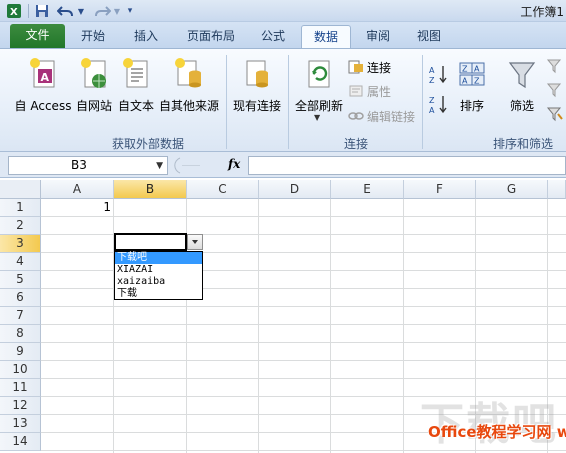 The height and width of the screenshot is (453, 566). What do you see at coordinates (356, 116) in the screenshot?
I see `link-icon` at bounding box center [356, 116].